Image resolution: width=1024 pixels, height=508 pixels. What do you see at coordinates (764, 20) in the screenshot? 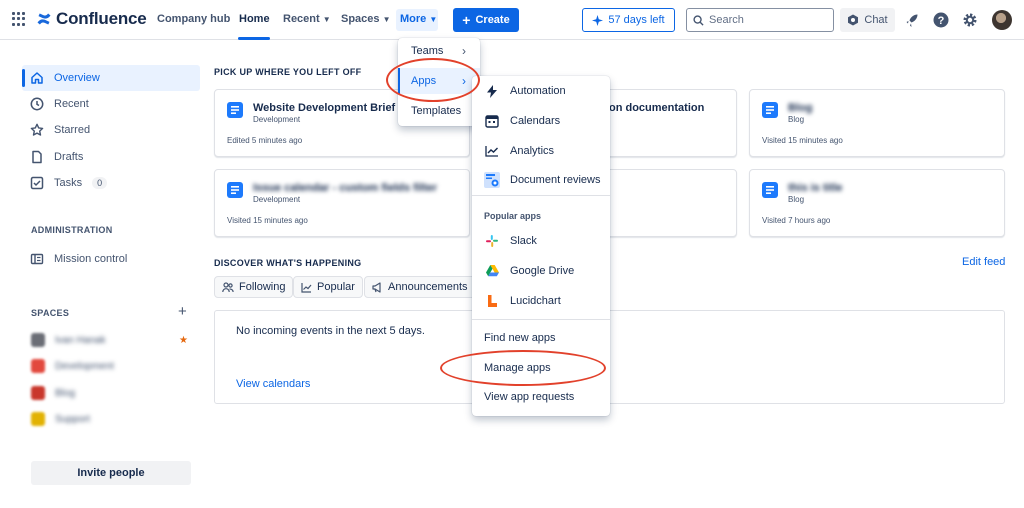
I see `search-input` at bounding box center [764, 20].